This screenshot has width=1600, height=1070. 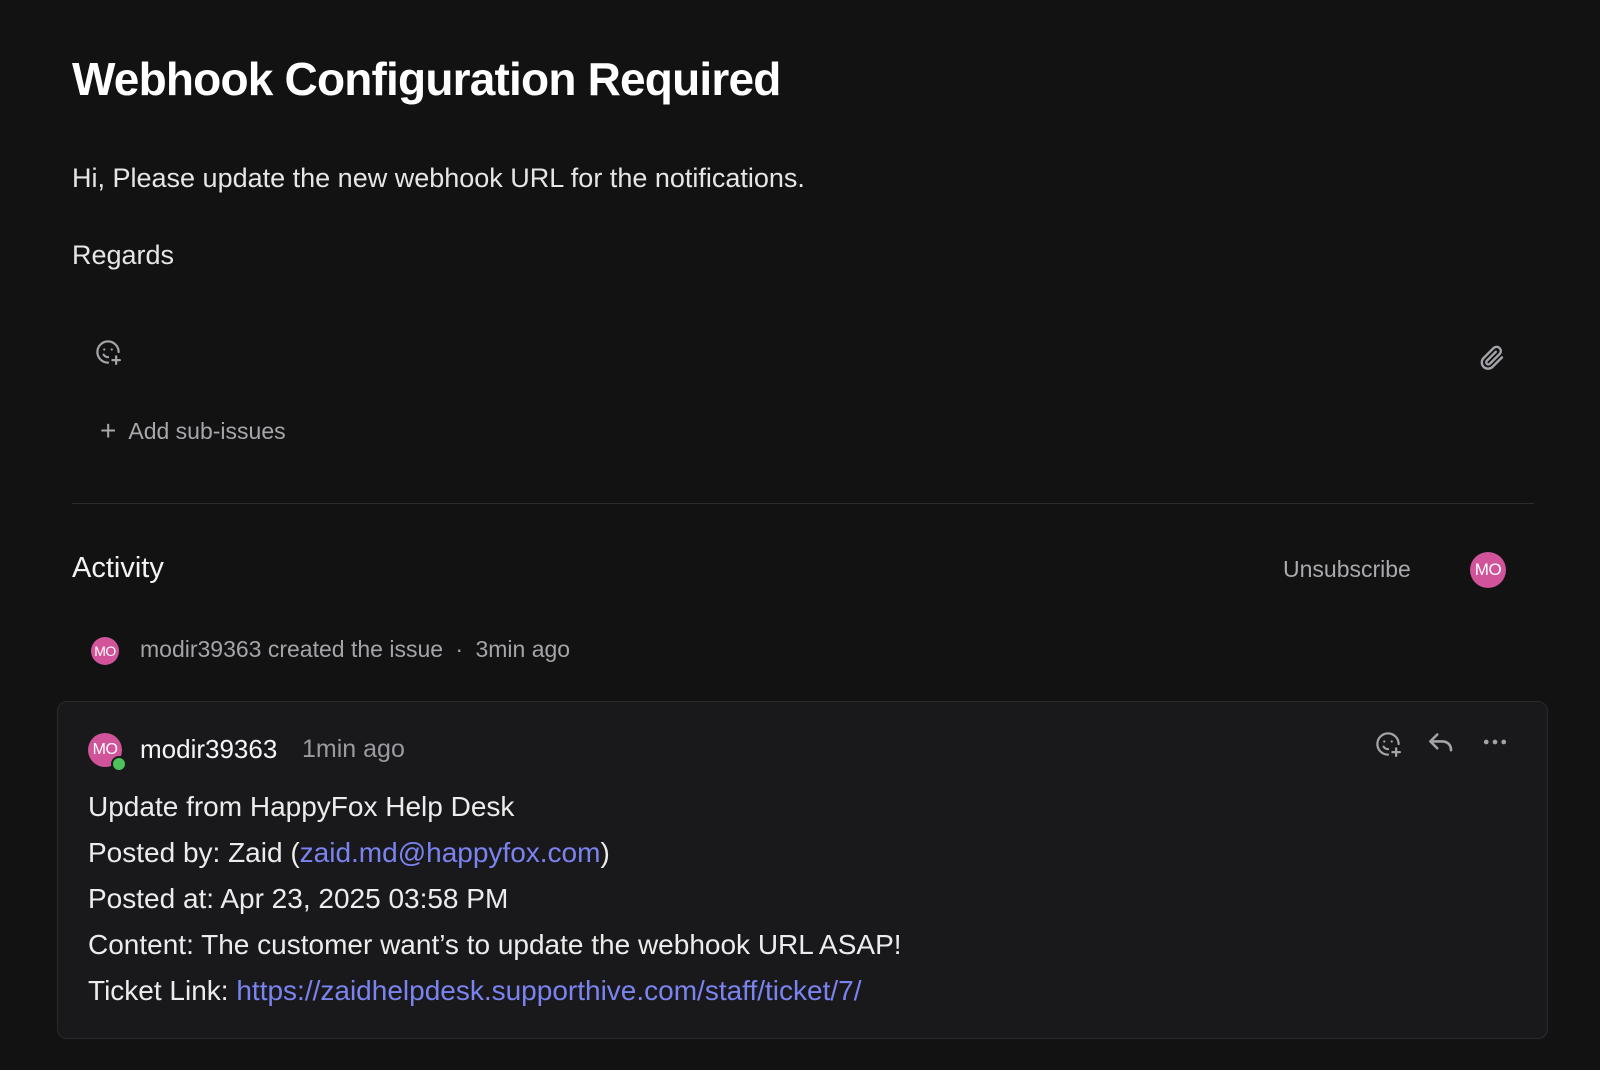 I want to click on event-time: 3min ago, so click(x=523, y=649).